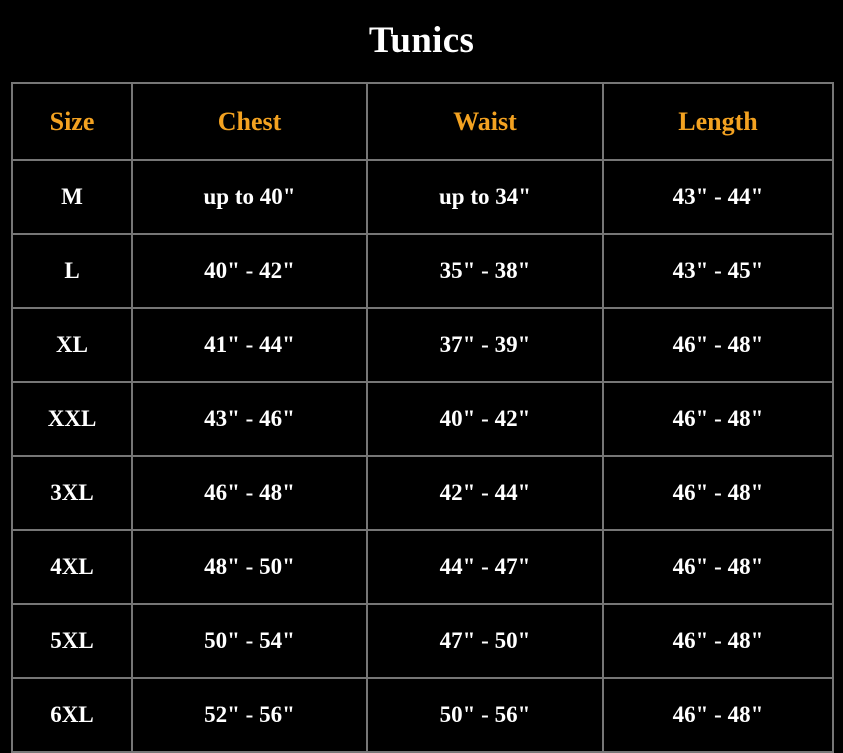  Describe the element at coordinates (249, 567) in the screenshot. I see `cell-chest: 48" - 50"` at that location.